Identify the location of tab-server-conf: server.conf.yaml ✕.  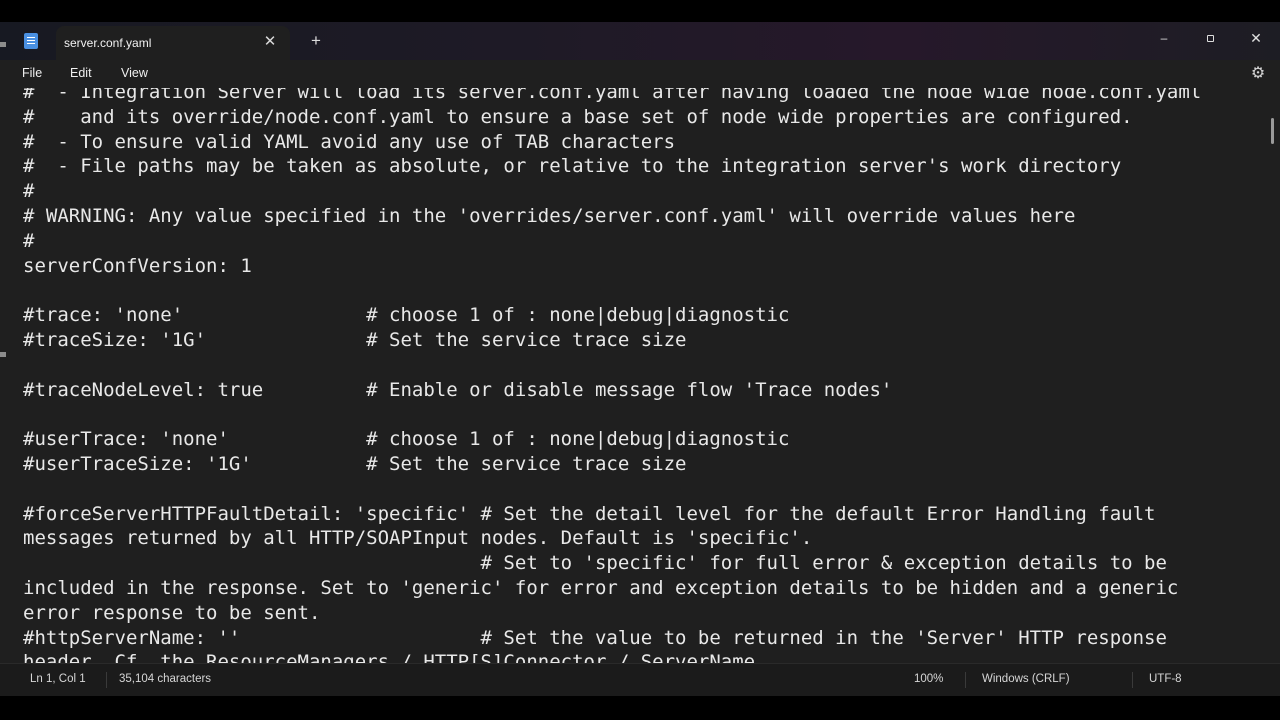
(173, 43).